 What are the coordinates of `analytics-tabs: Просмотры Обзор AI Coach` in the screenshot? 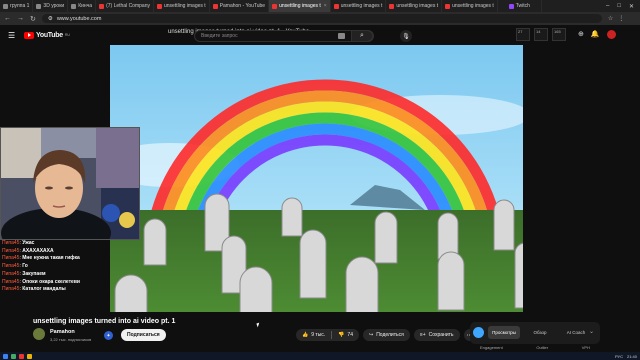 It's located at (540, 332).